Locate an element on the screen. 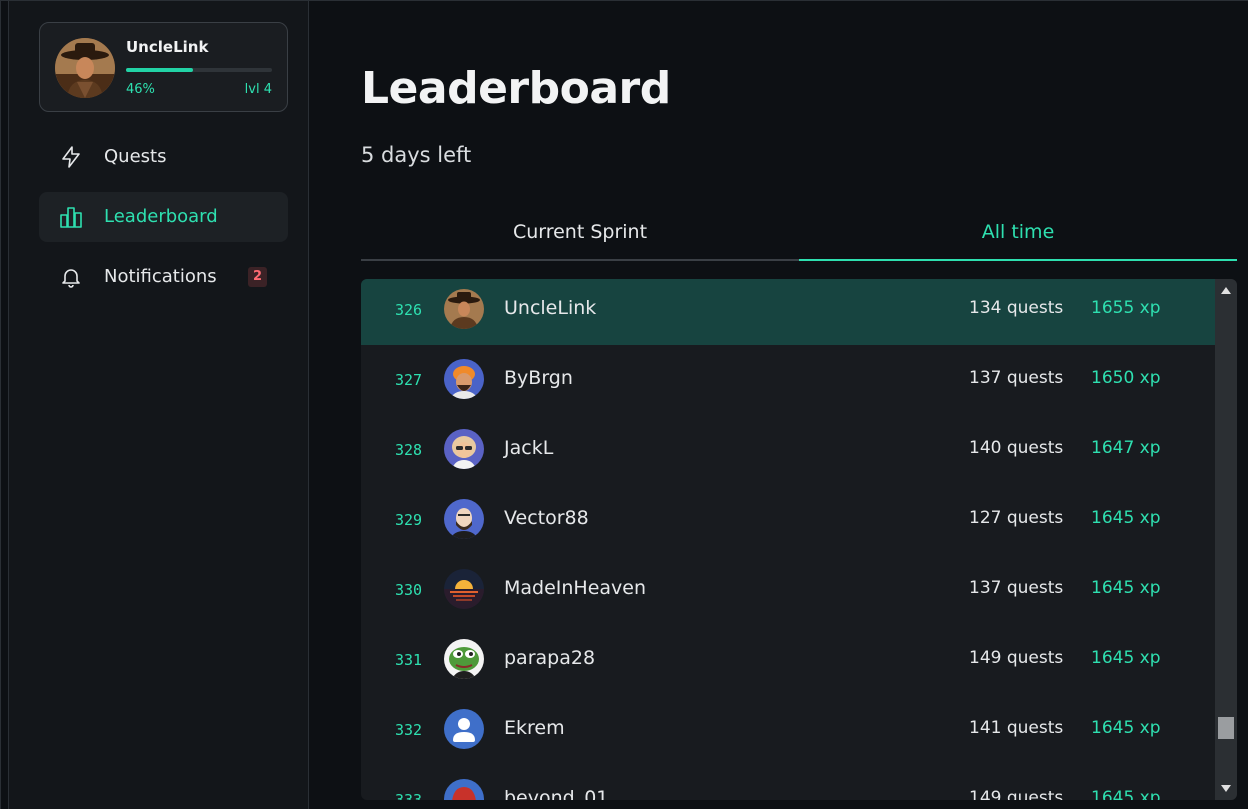 This screenshot has width=1248, height=809. username: MadeInHeaven is located at coordinates (575, 588).